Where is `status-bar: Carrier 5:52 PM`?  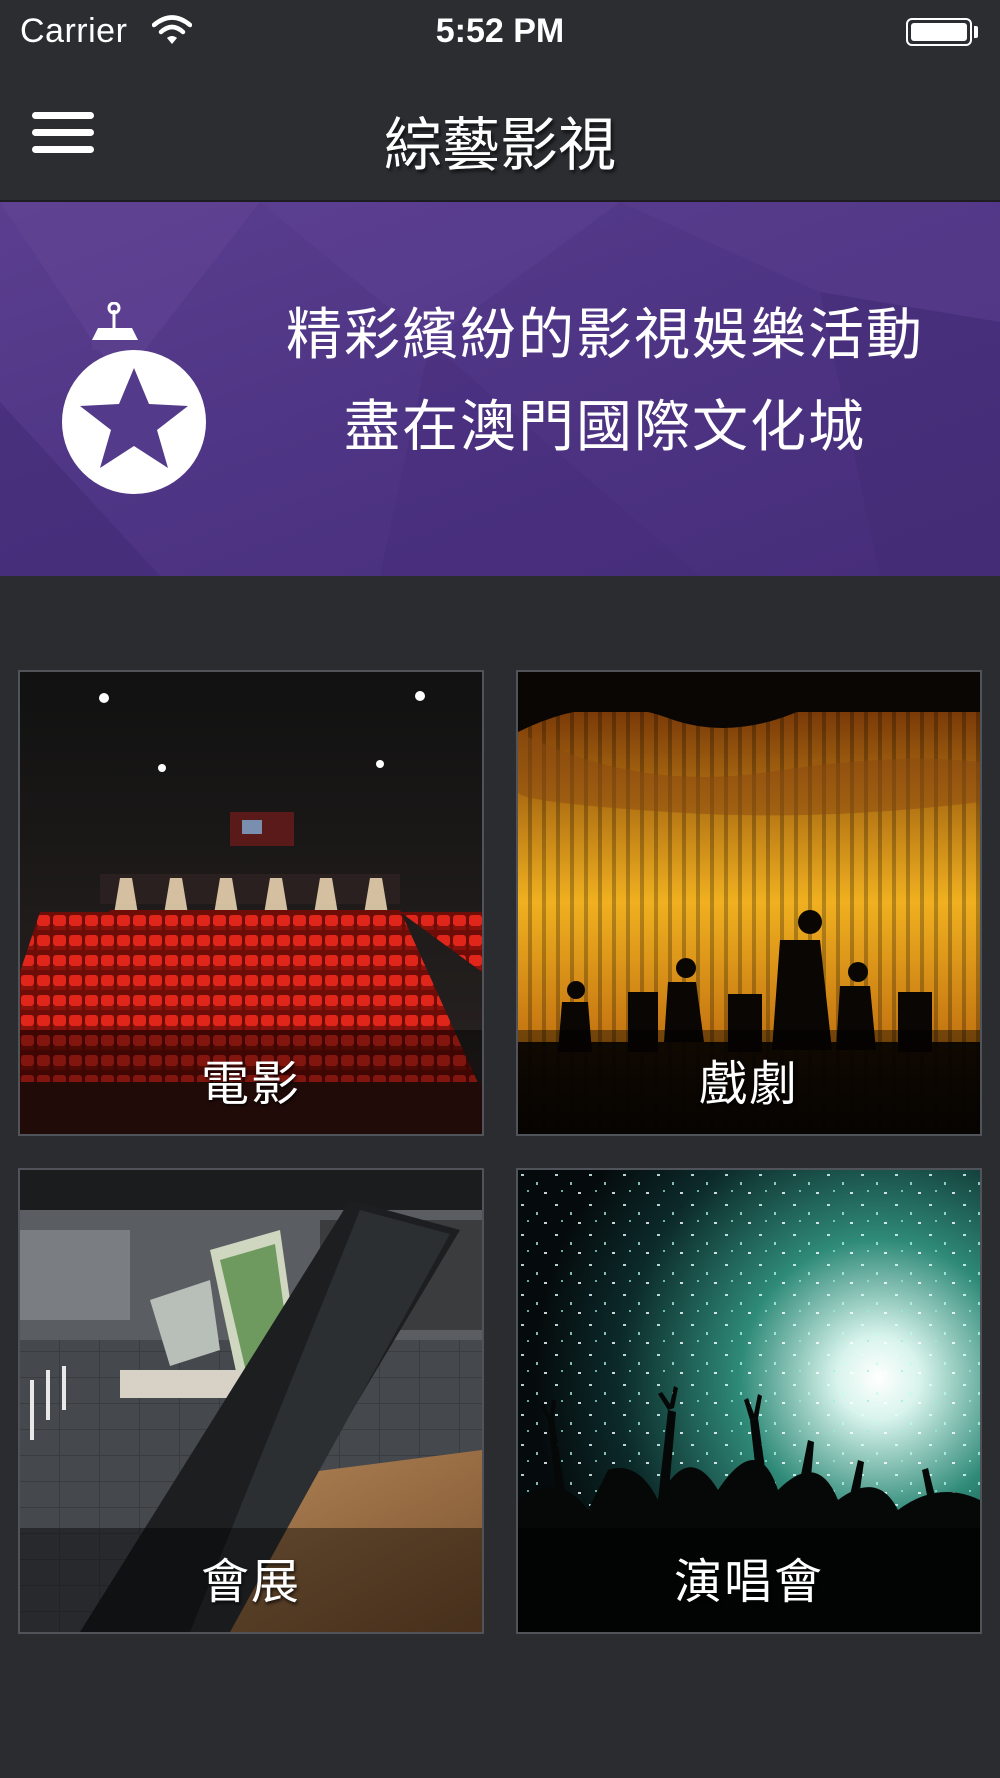
status-bar: Carrier 5:52 PM is located at coordinates (500, 33).